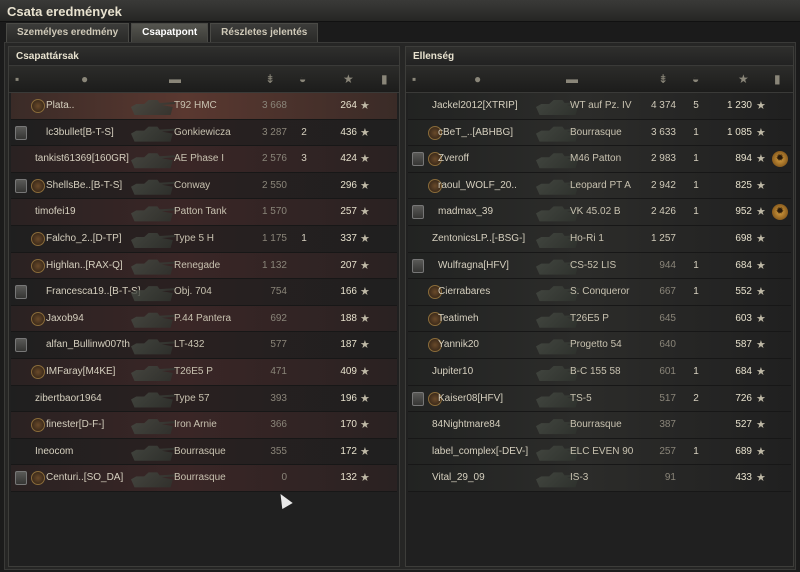 Image resolution: width=800 pixels, height=572 pixels. What do you see at coordinates (204, 159) in the screenshot?
I see `table-row: tankist61369[160GR] AE Phase I 2 576 3 424 ★` at bounding box center [204, 159].